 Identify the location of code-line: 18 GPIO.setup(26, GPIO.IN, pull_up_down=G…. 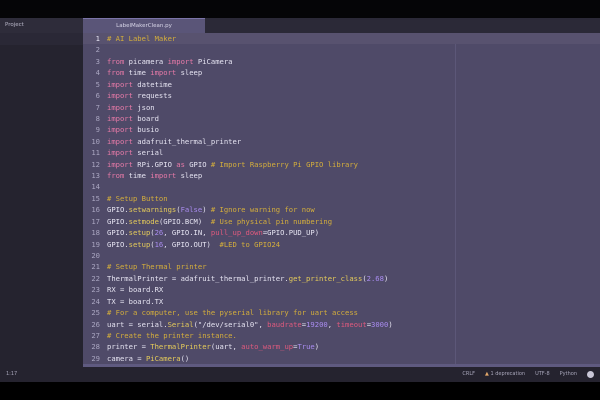
(341, 232).